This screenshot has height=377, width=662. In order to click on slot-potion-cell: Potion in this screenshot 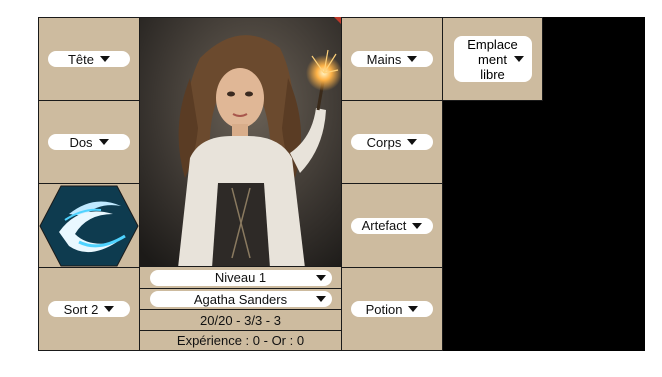, I will do `click(392, 309)`.